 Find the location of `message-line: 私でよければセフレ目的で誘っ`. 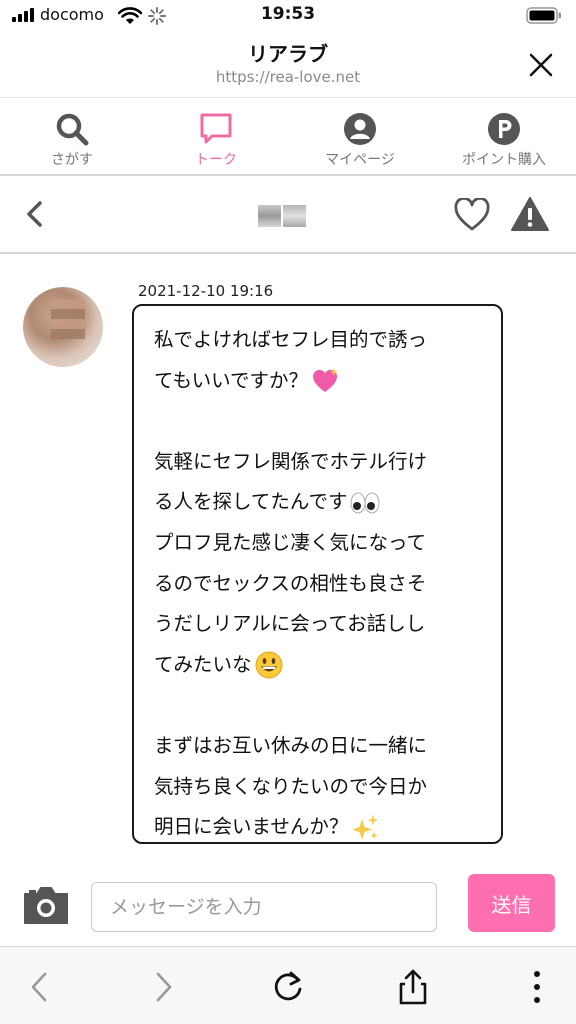

message-line: 私でよければセフレ目的で誘っ is located at coordinates (291, 339).